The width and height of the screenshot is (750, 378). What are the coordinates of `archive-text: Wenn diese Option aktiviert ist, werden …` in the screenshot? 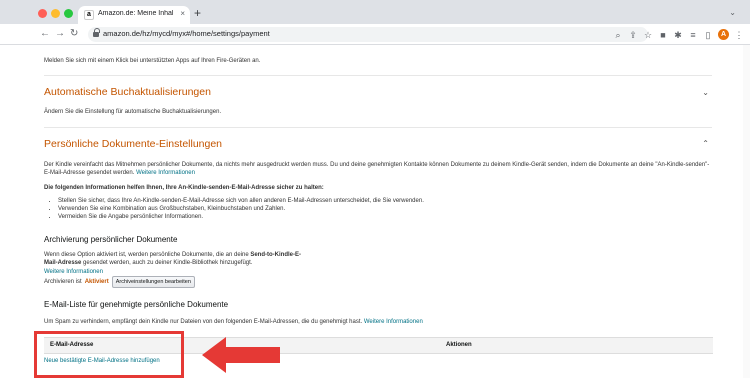 It's located at (146, 255).